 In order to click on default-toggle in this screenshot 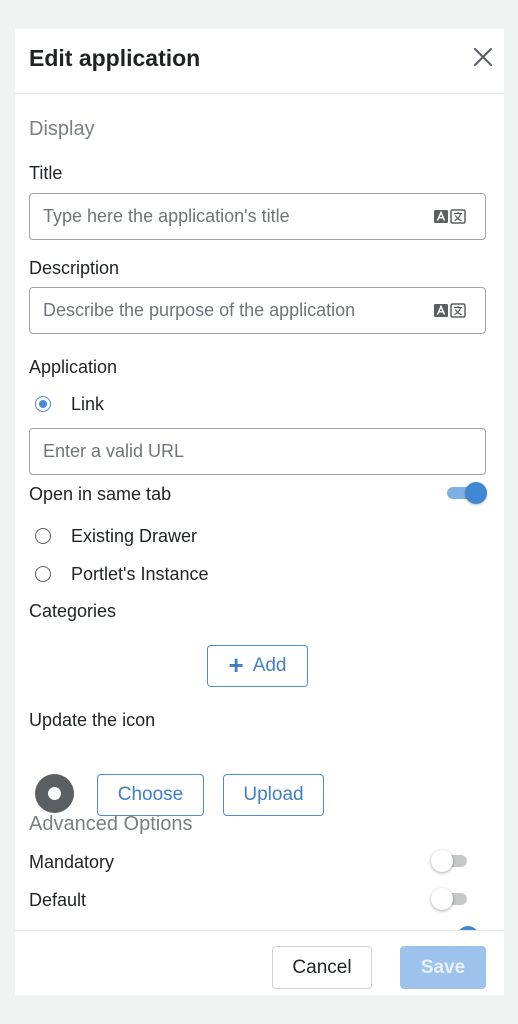, I will do `click(453, 899)`.